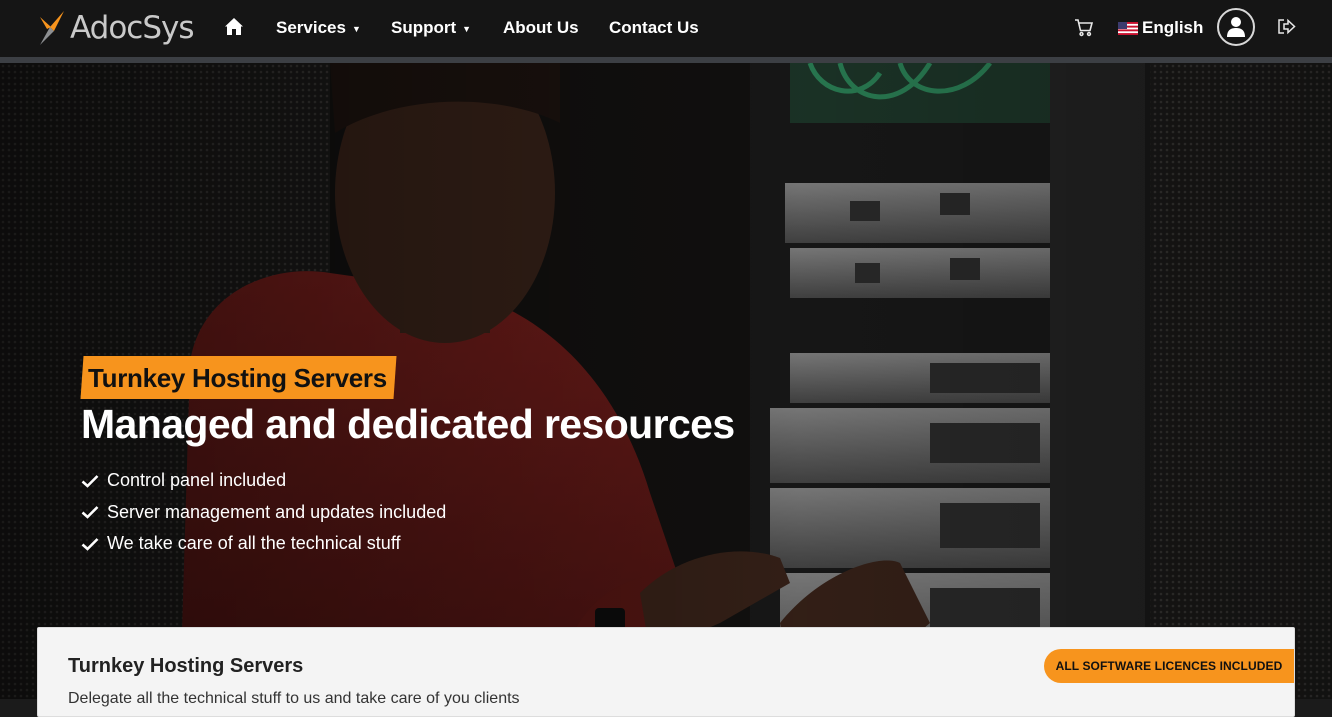  I want to click on home-icon, so click(234, 29).